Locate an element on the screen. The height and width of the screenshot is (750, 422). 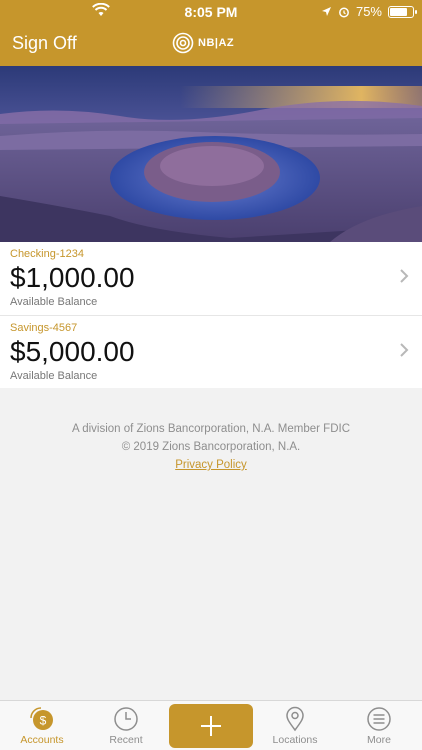
nav-bar: Sign Off NB|AZ is located at coordinates (211, 45).